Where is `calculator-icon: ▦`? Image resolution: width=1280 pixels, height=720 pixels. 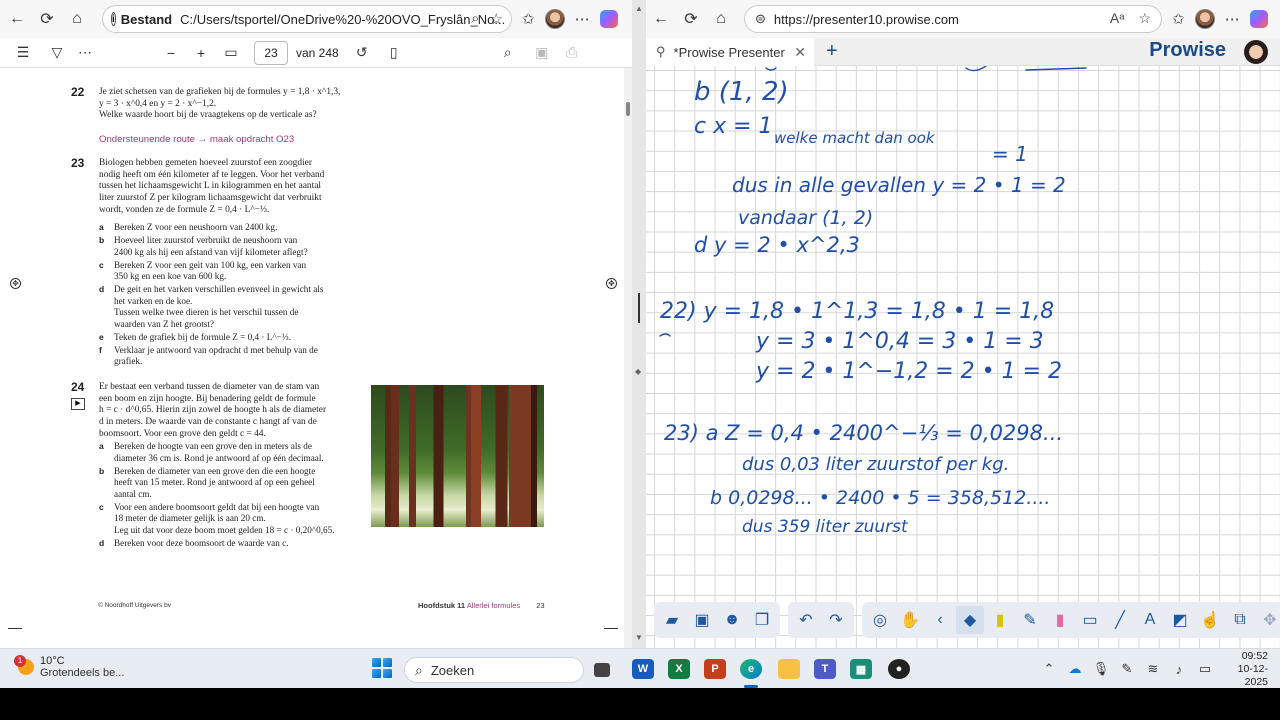
calculator-icon: ▦ is located at coordinates (861, 669).